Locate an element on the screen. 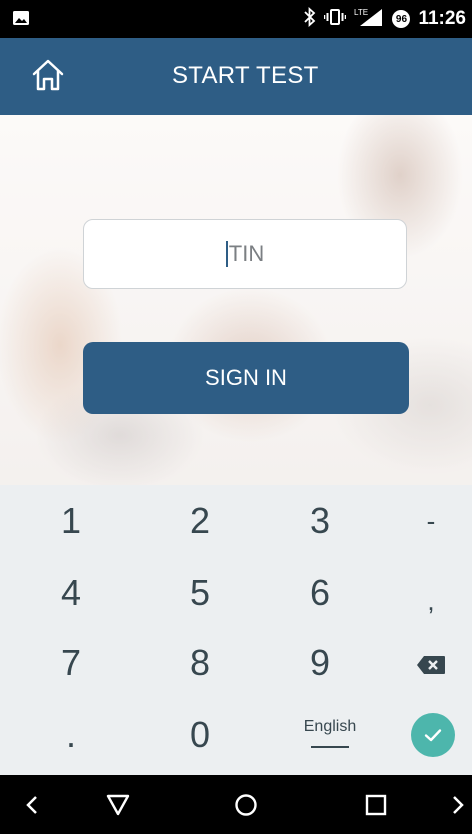 The image size is (472, 834). home-circle-icon is located at coordinates (246, 805).